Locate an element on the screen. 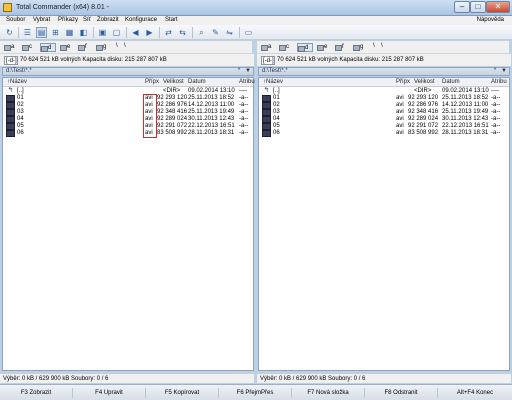  forward-icon: ▶ is located at coordinates (149, 32).